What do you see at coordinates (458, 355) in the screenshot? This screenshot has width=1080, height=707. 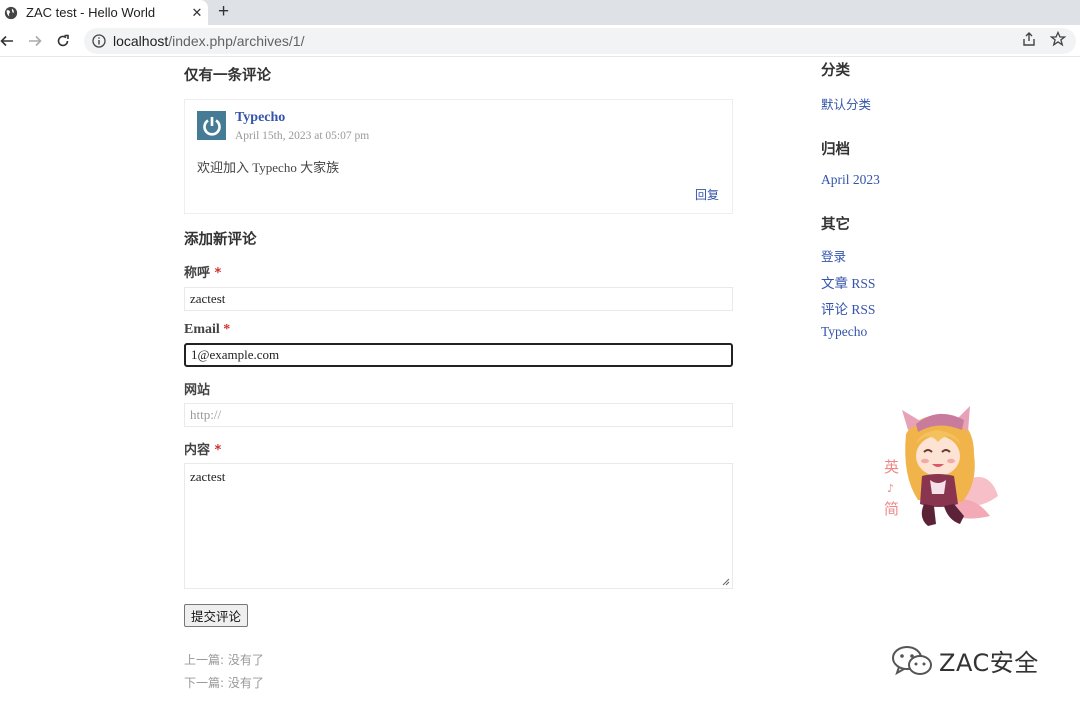 I see `email-input: 1@example.com` at bounding box center [458, 355].